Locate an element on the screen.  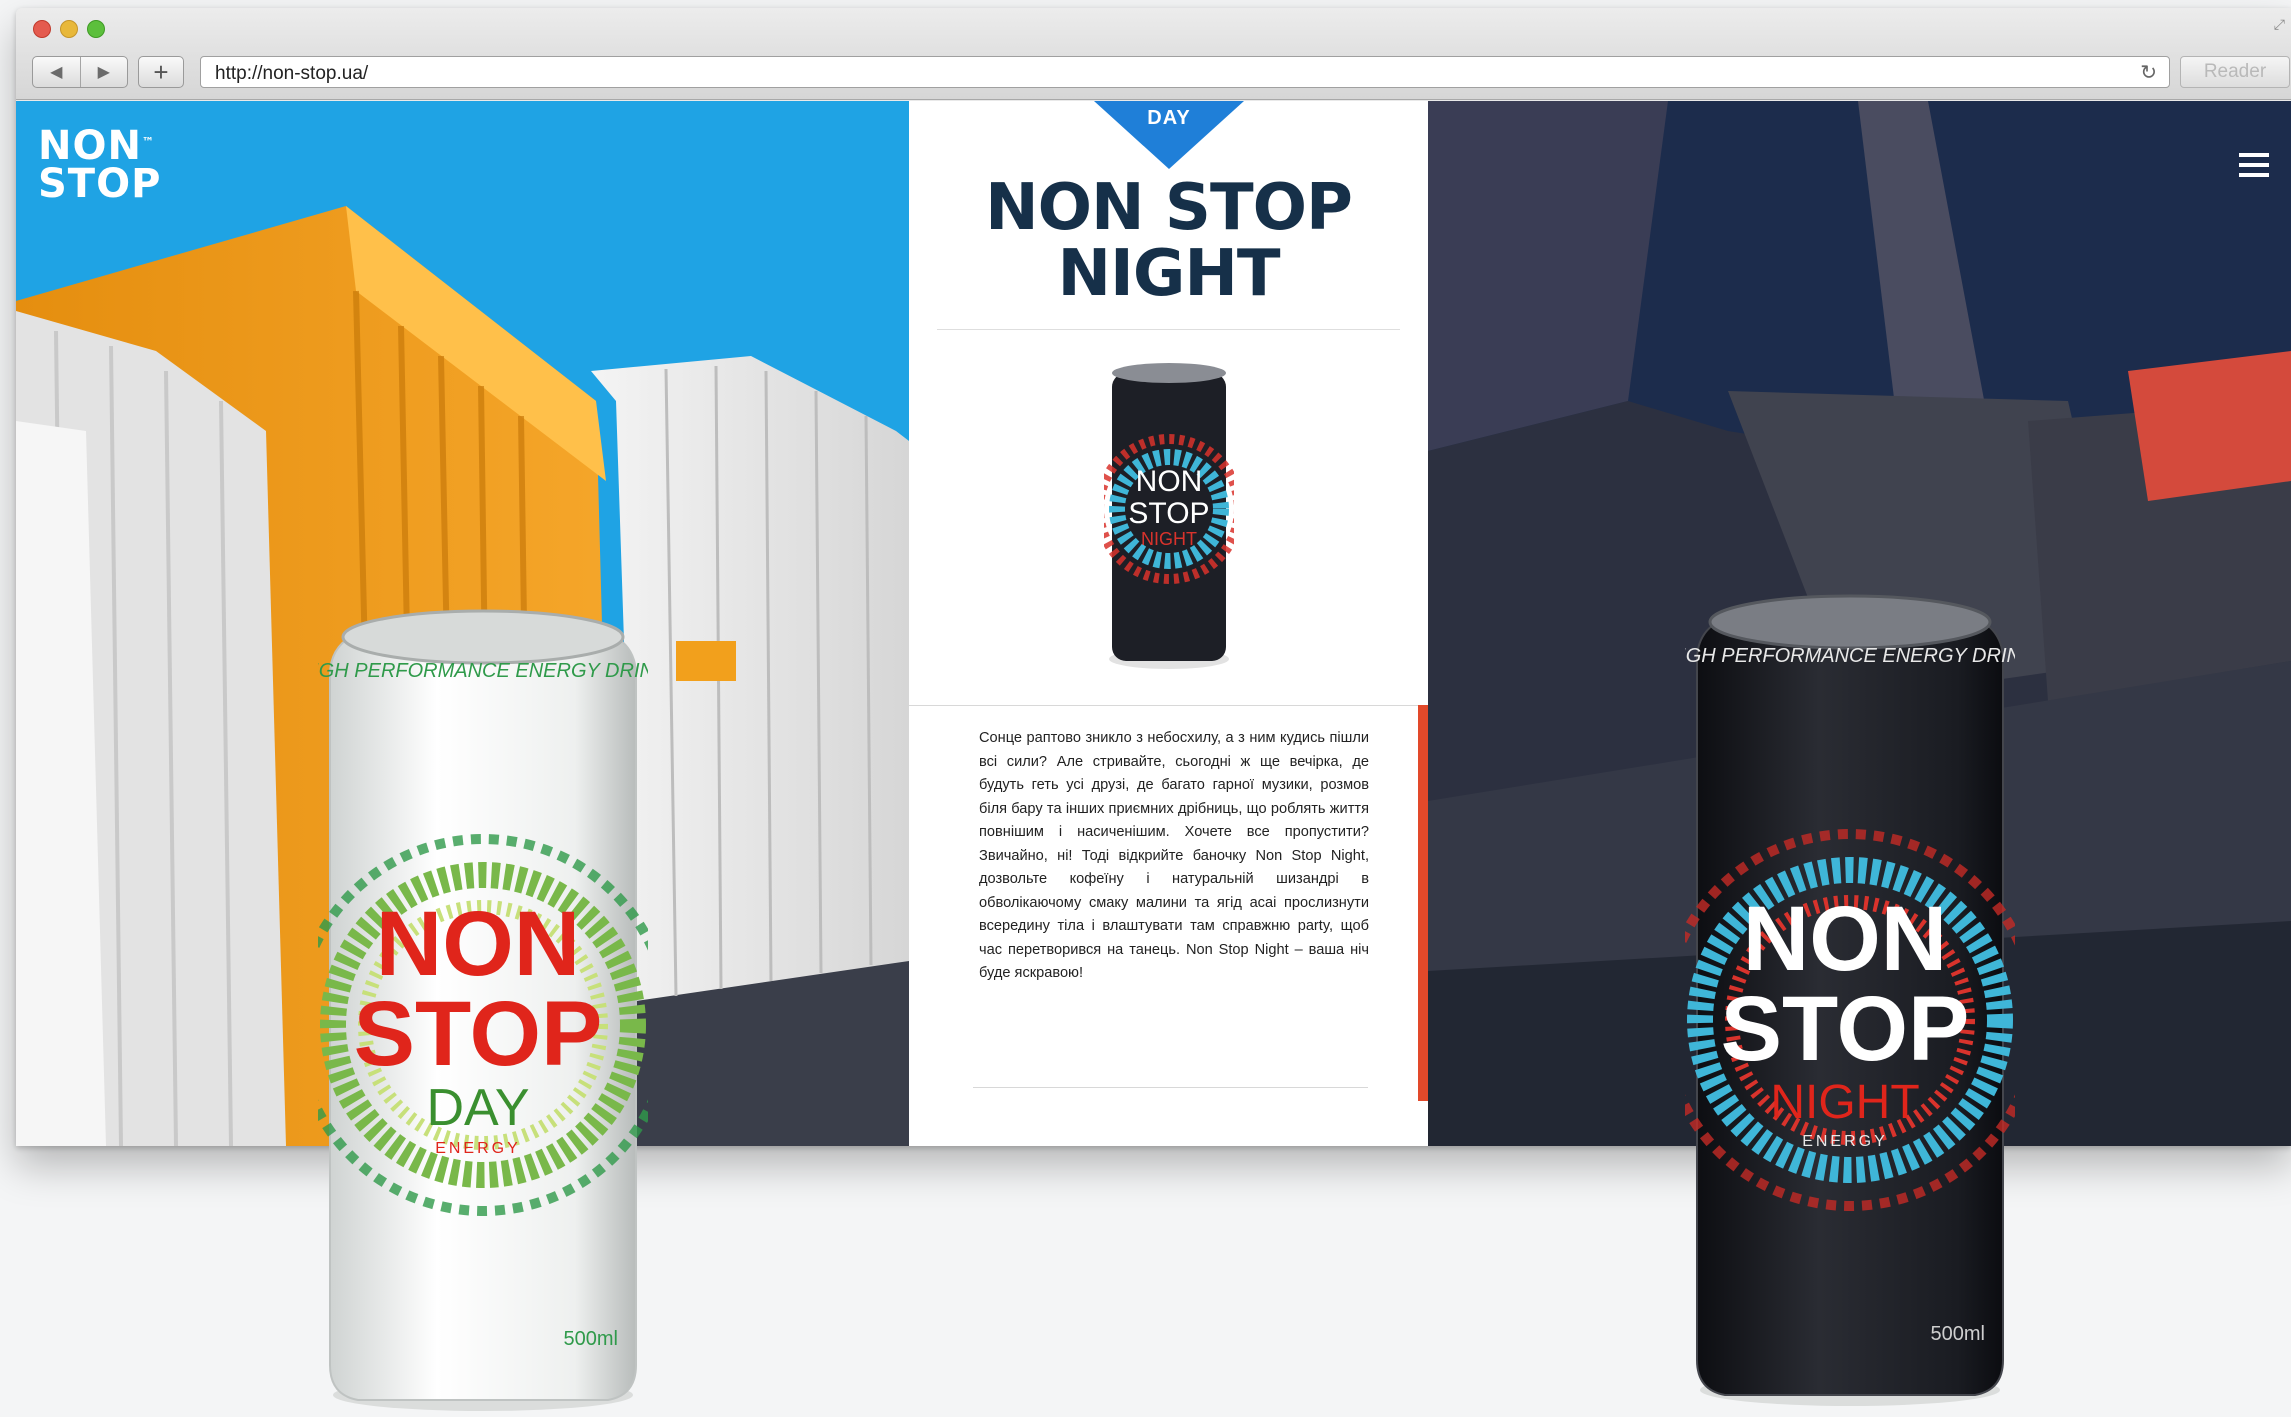
night-can-brand-line2: STOP is located at coordinates (1845, 1029).